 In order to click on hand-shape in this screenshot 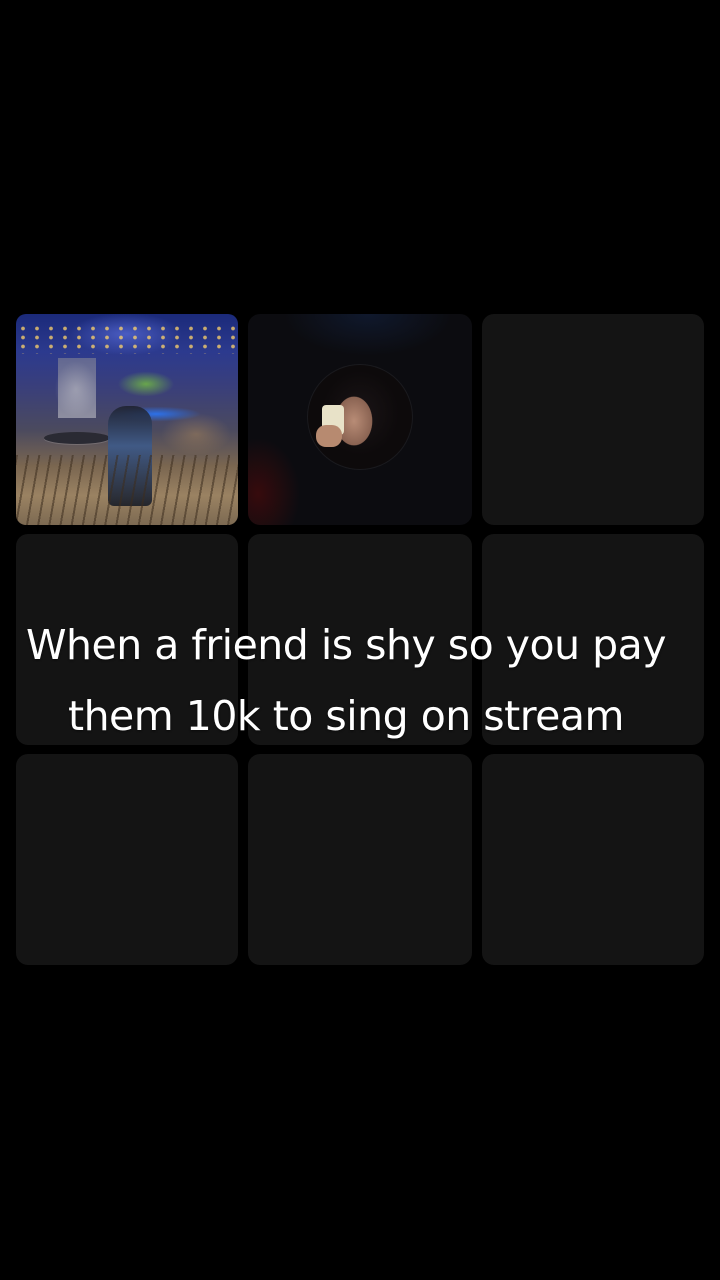, I will do `click(329, 436)`.